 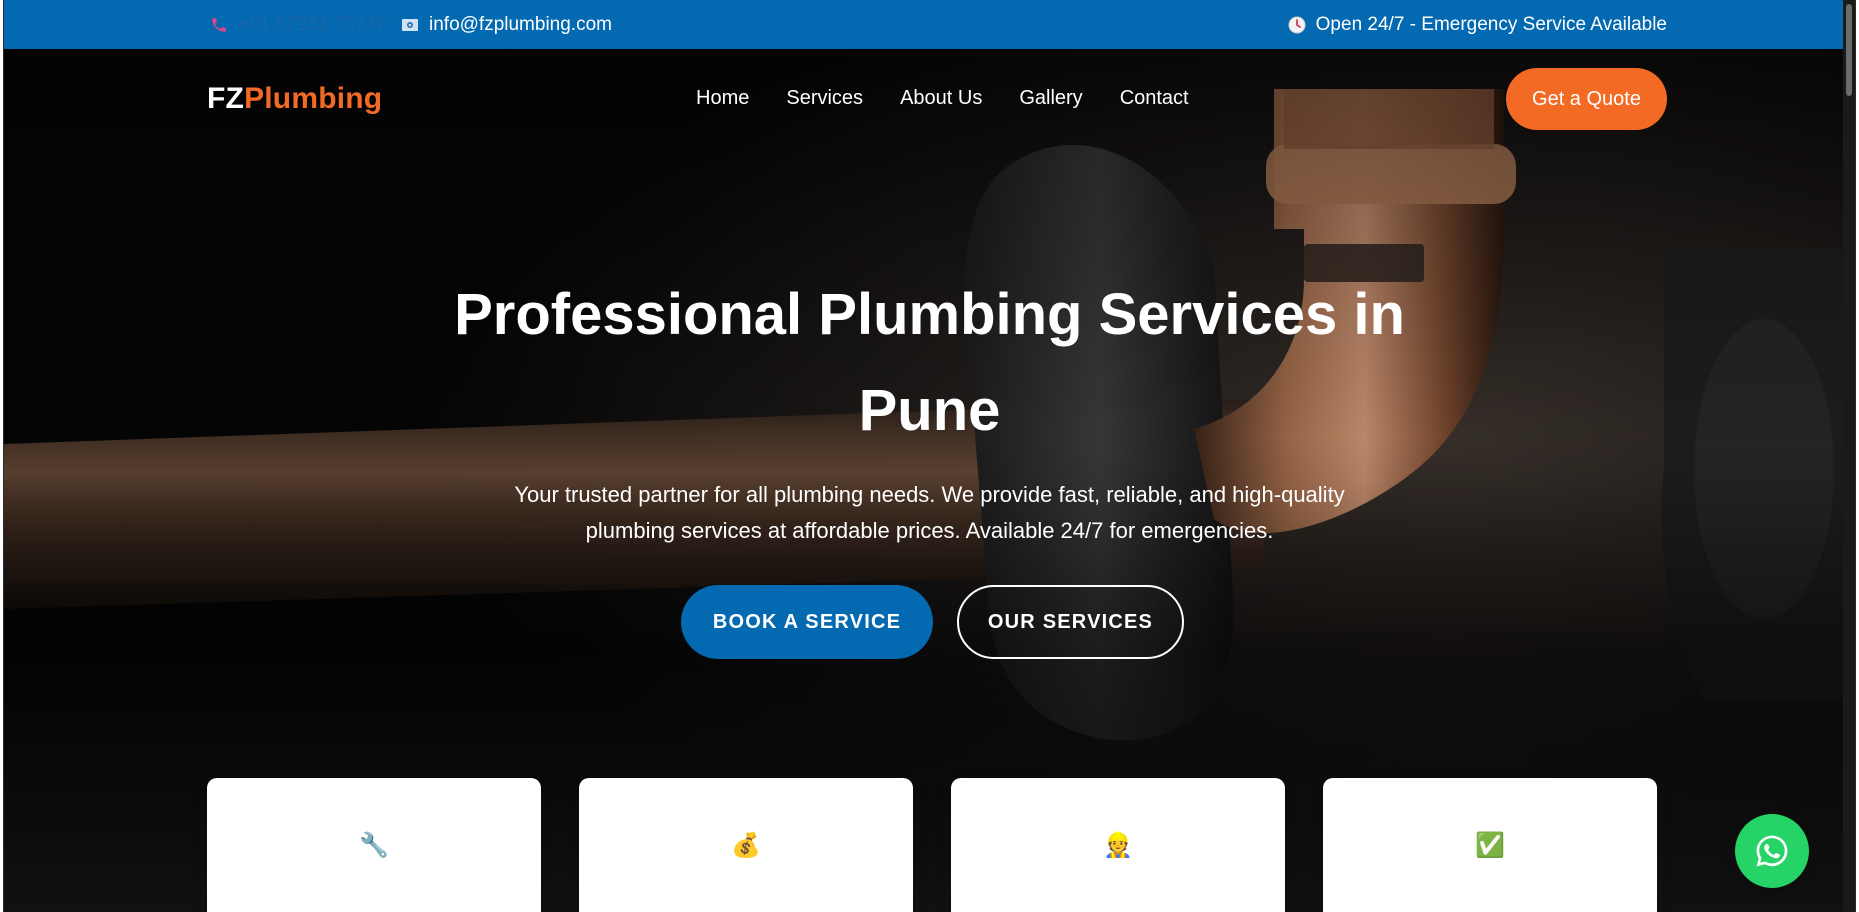 I want to click on nav-contact: Contact, so click(x=1154, y=98).